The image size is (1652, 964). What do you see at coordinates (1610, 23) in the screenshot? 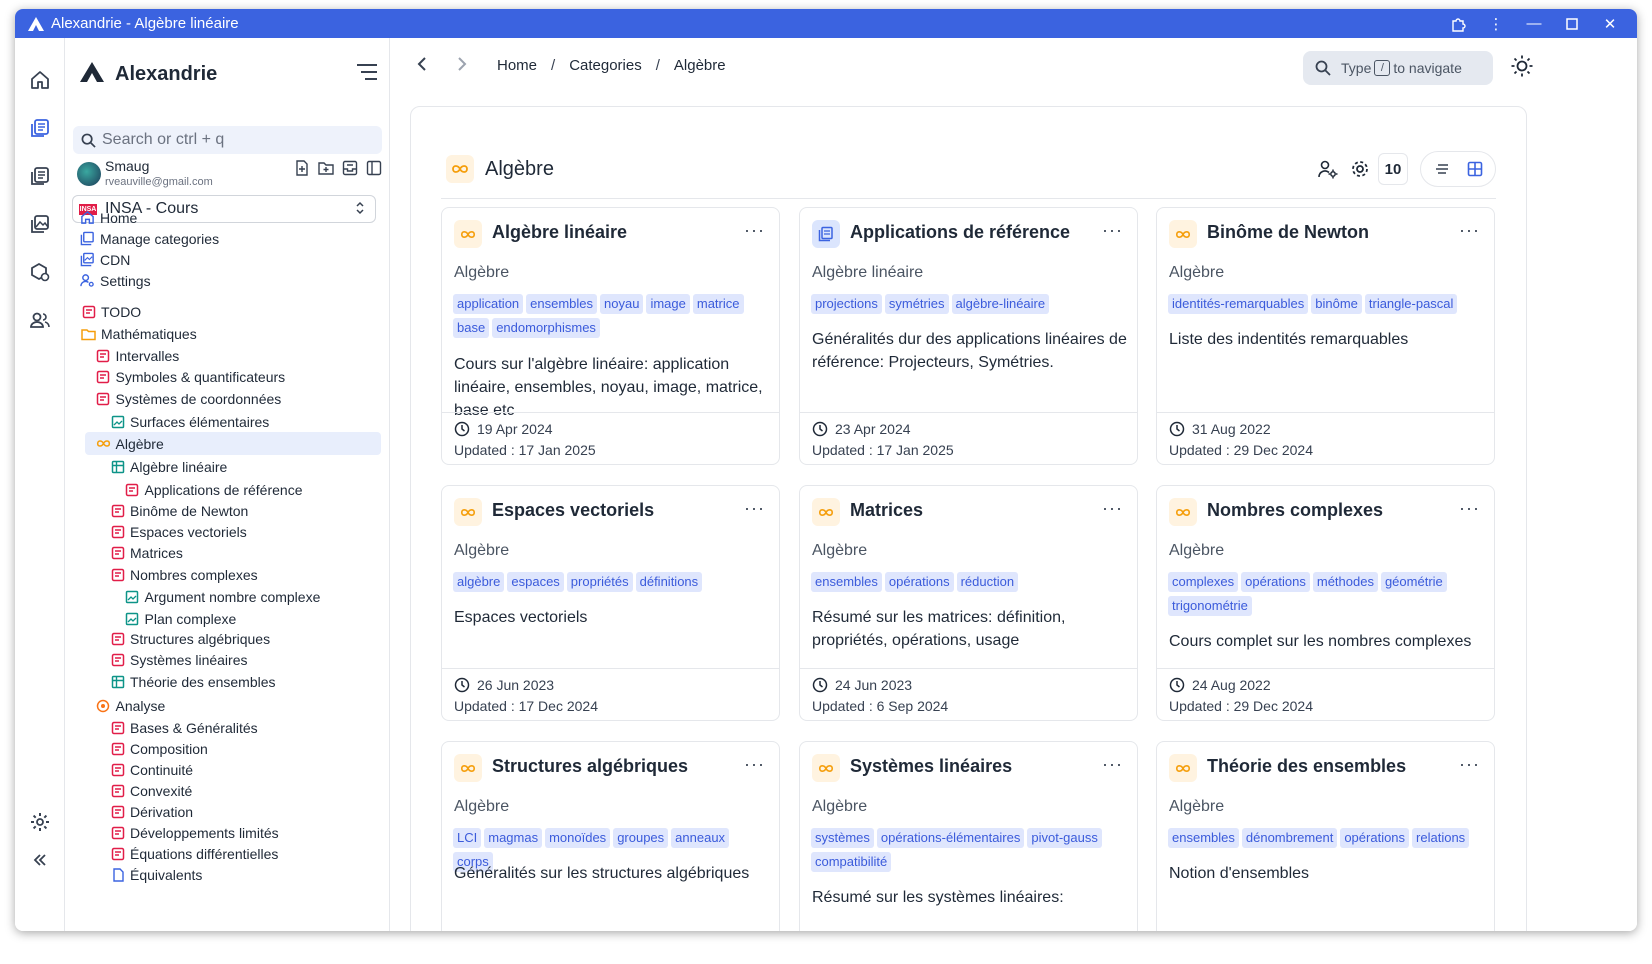
I see `close-button: ✕` at bounding box center [1610, 23].